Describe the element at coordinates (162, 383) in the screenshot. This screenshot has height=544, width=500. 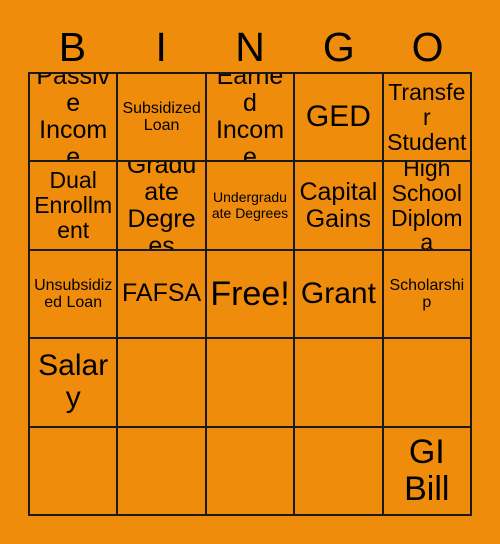
I see `bingo-cell-r4c2` at that location.